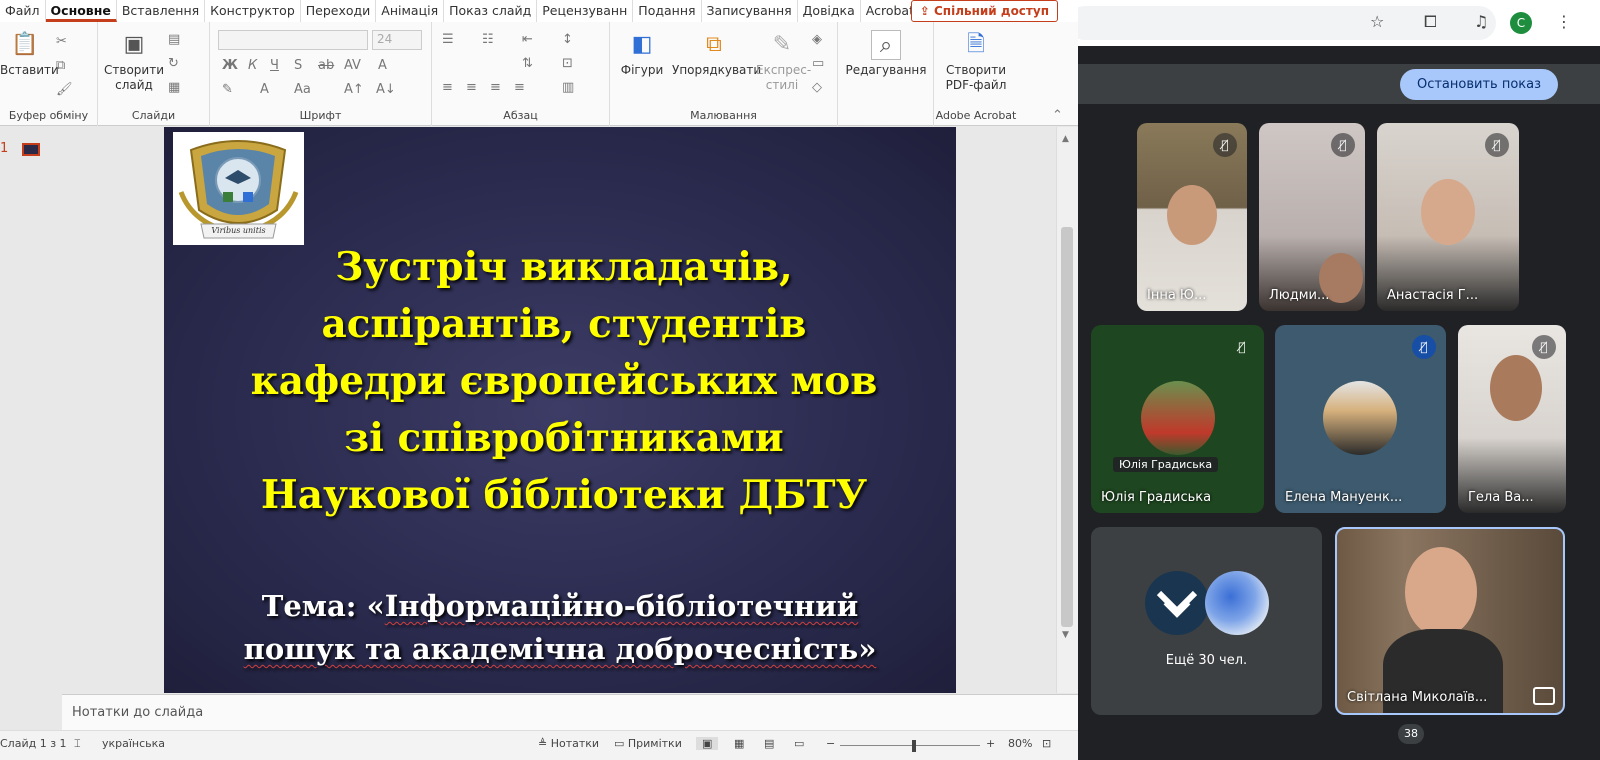 Image resolution: width=1600 pixels, height=760 pixels. I want to click on section-icon: ▦, so click(174, 88).